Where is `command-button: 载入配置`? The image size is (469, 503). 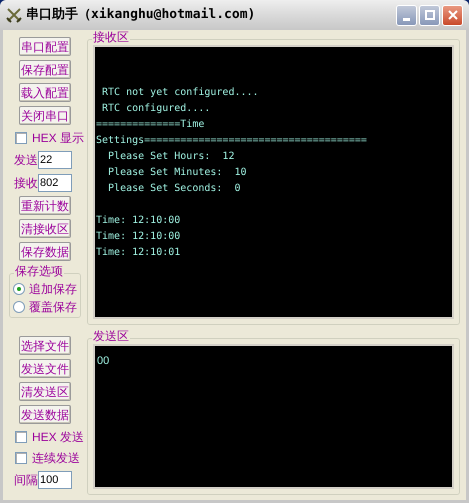
command-button: 载入配置 is located at coordinates (45, 92).